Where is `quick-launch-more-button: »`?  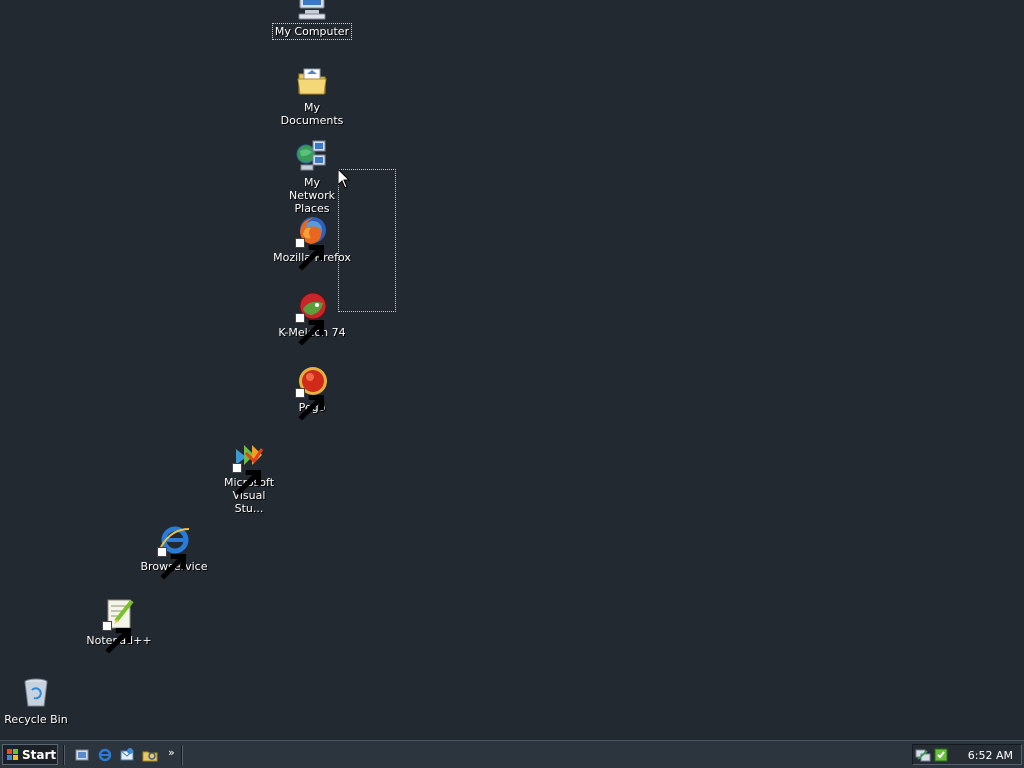 quick-launch-more-button: » is located at coordinates (171, 752).